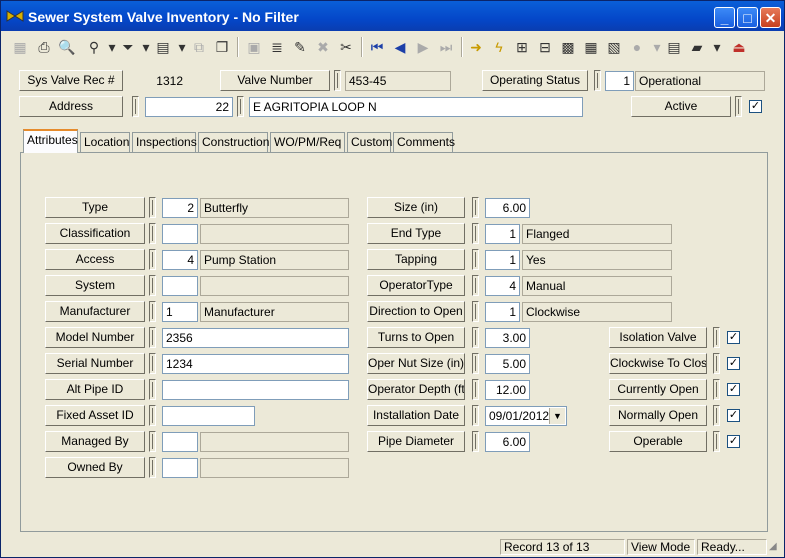  Describe the element at coordinates (50, 141) in the screenshot. I see `tab-attributes: Attributes` at that location.